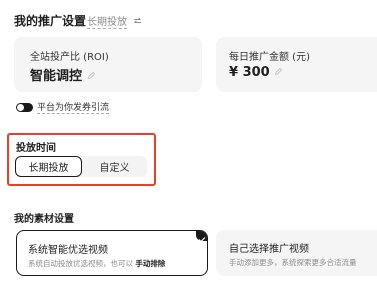 The image size is (377, 287). I want to click on schedule-option-long-term: 长期投放, so click(48, 166).